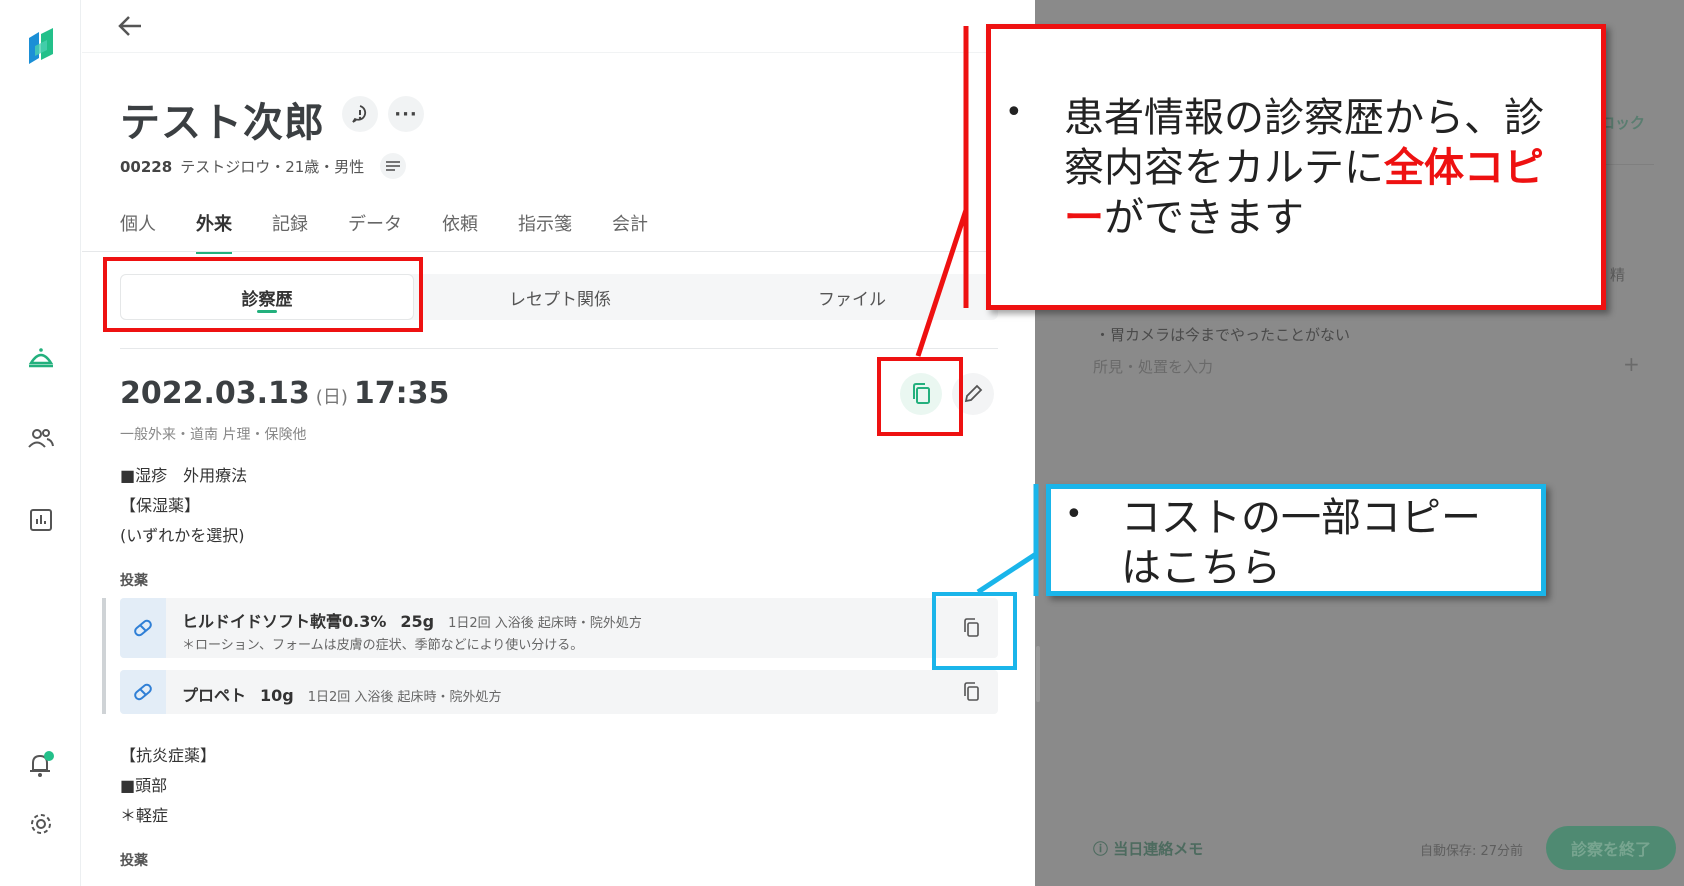 The height and width of the screenshot is (886, 1684). What do you see at coordinates (1038, 674) in the screenshot?
I see `scrollbar` at bounding box center [1038, 674].